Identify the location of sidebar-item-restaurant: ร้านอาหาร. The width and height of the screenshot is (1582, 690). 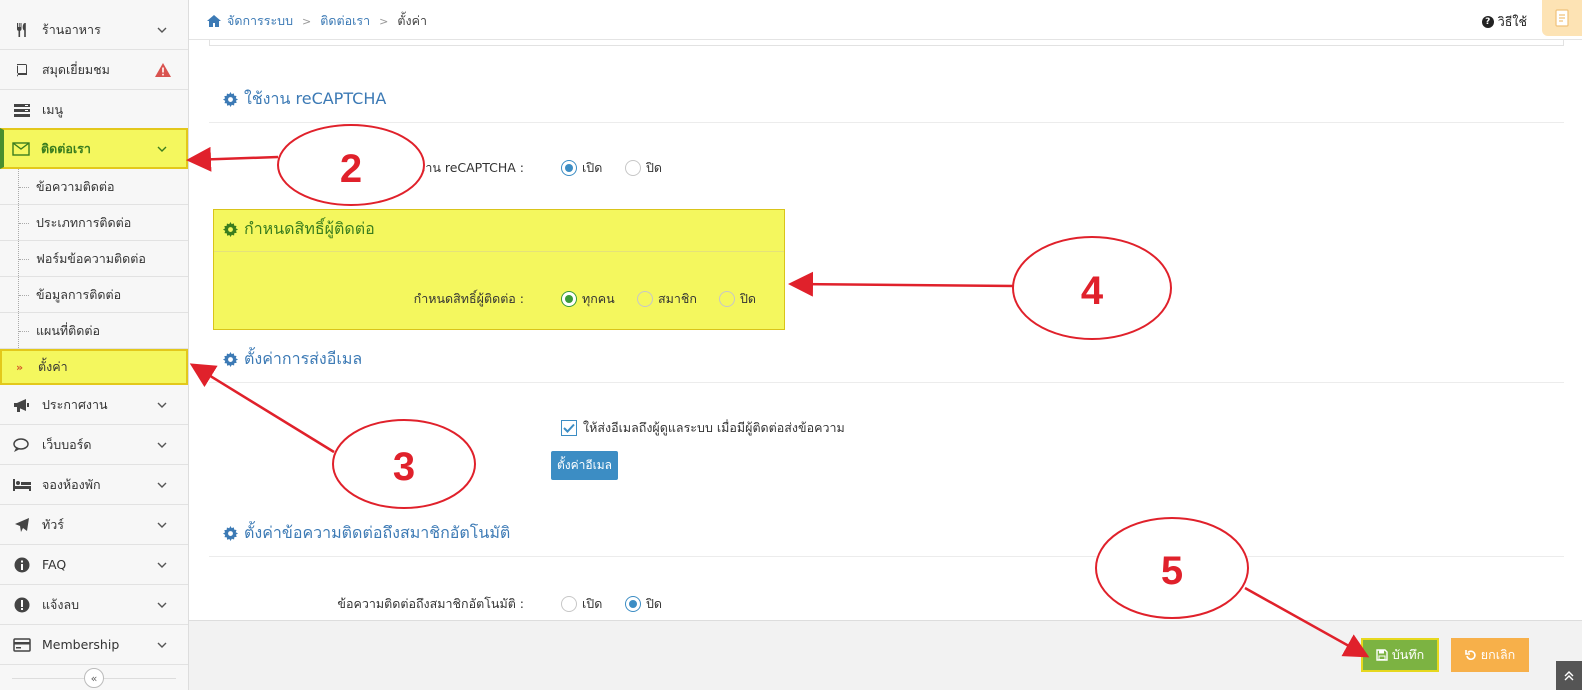
(94, 30).